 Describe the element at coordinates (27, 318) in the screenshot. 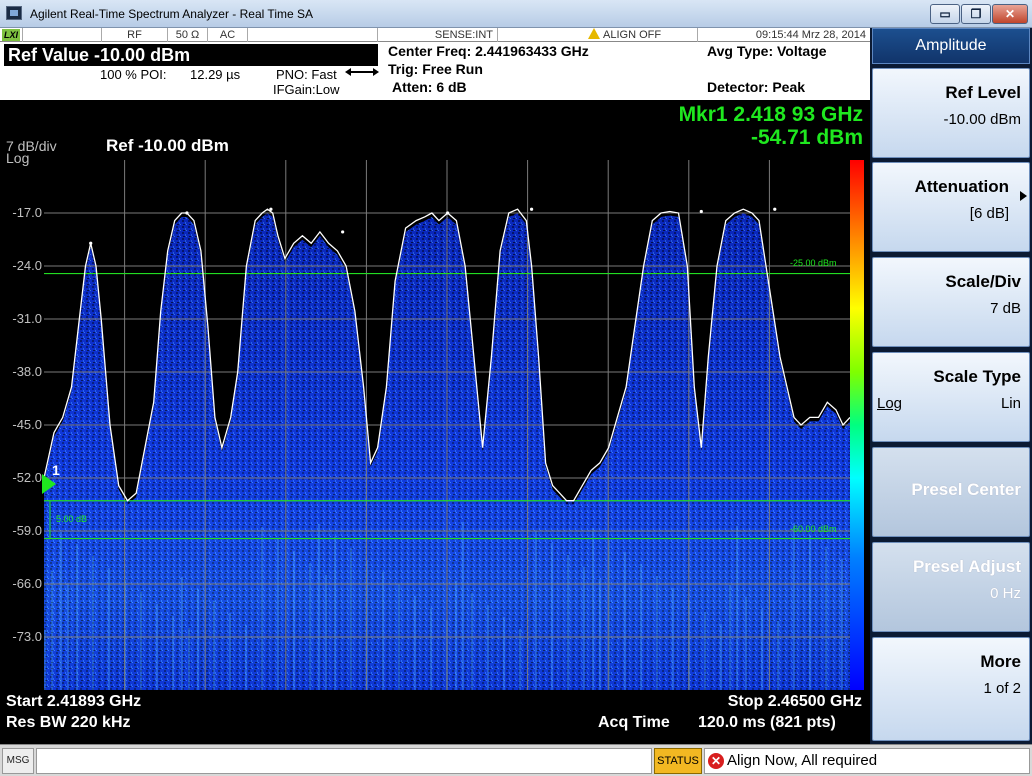

I see `y-tick-label: -31.0` at that location.